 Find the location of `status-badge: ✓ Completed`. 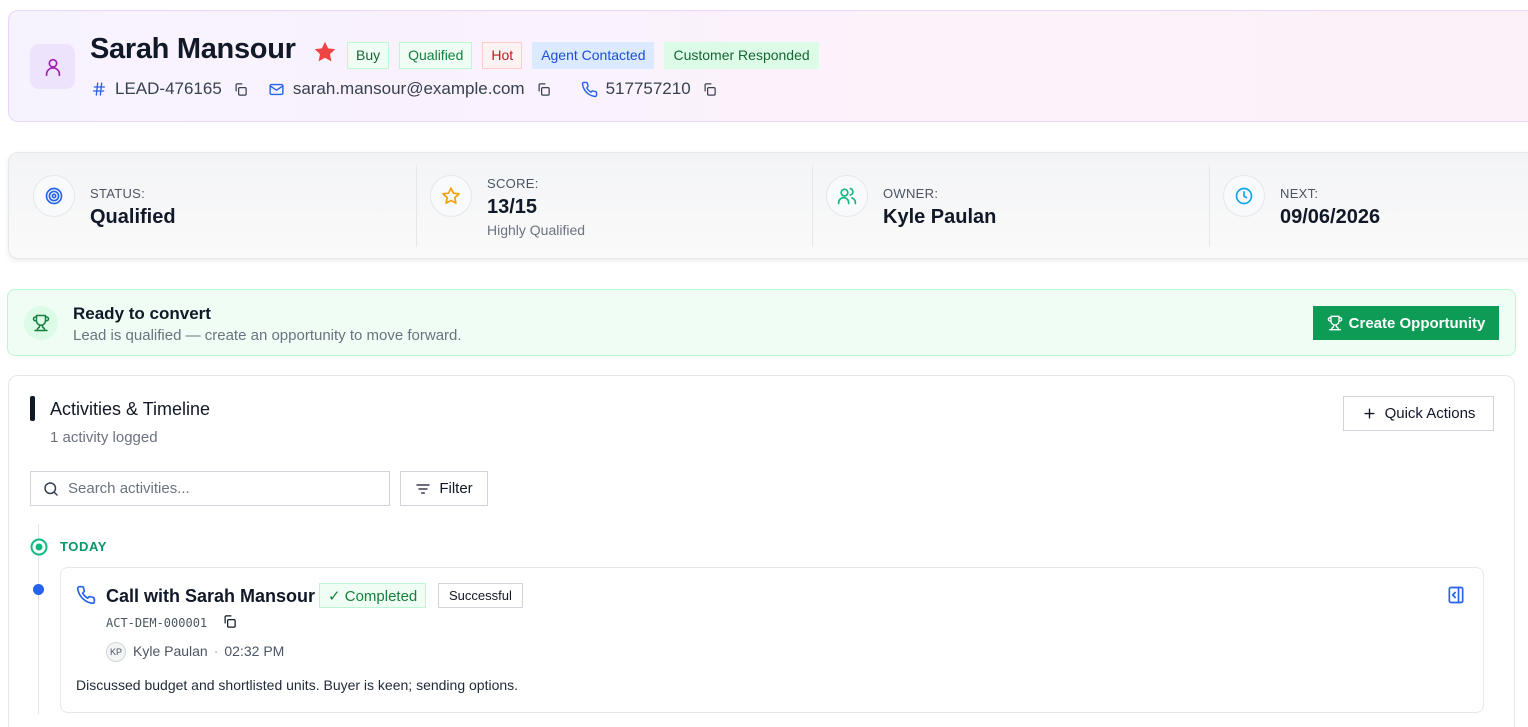

status-badge: ✓ Completed is located at coordinates (373, 595).